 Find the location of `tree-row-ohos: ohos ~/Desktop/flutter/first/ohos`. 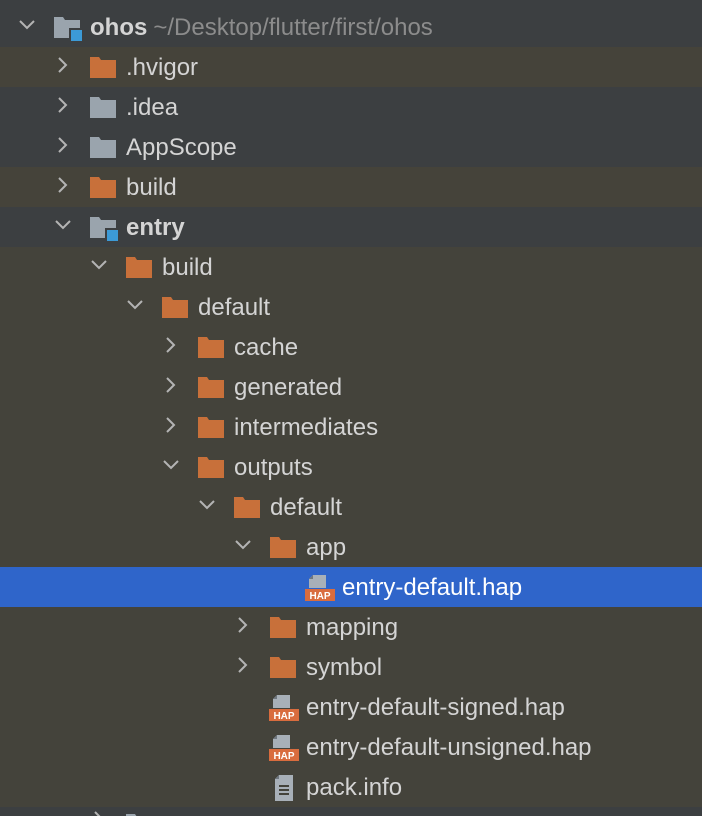

tree-row-ohos: ohos ~/Desktop/flutter/first/ohos is located at coordinates (351, 27).